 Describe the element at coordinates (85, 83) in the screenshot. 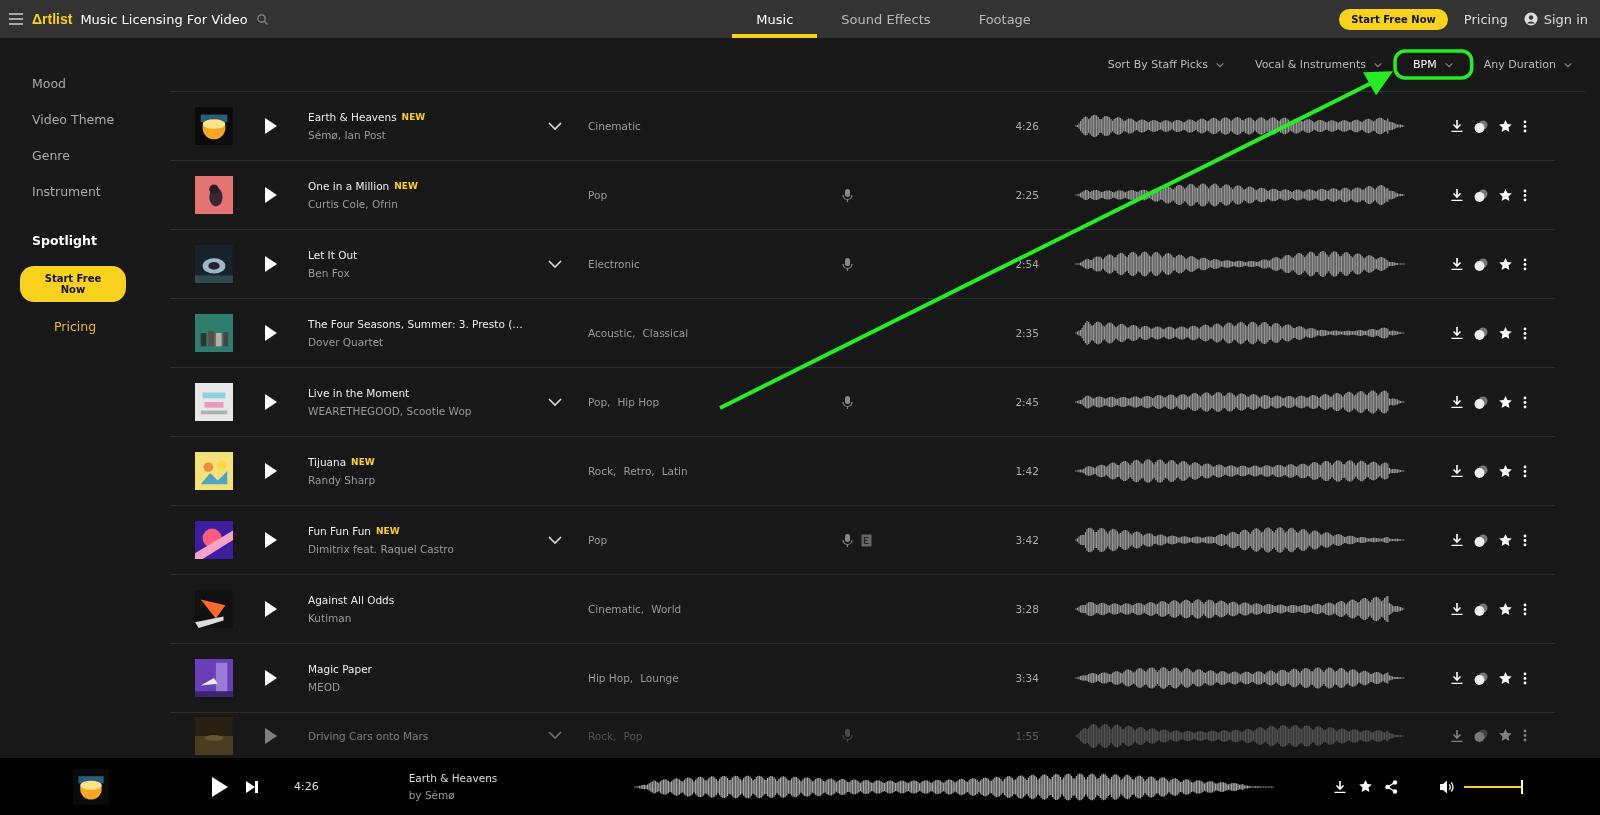

I see `sidebar-item: Mood` at that location.